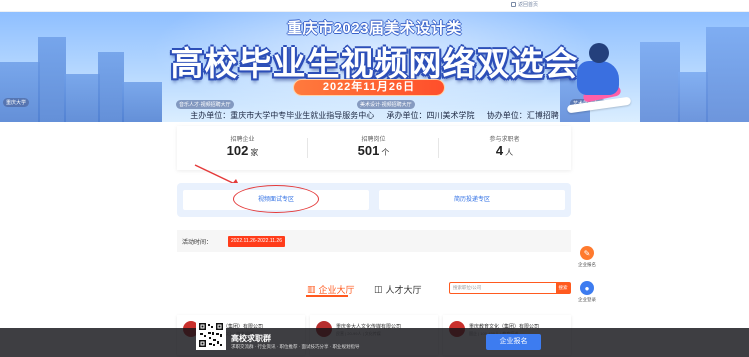 This screenshot has width=749, height=357. I want to click on banner-subtitle: 重庆市2023届美术设计类, so click(374, 28).